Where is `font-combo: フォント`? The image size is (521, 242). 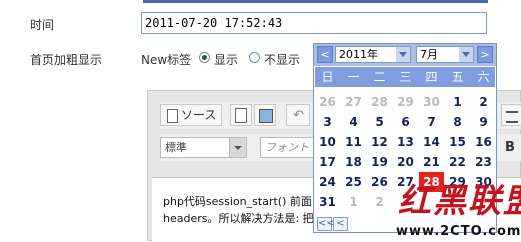 font-combo: フォント is located at coordinates (289, 147).